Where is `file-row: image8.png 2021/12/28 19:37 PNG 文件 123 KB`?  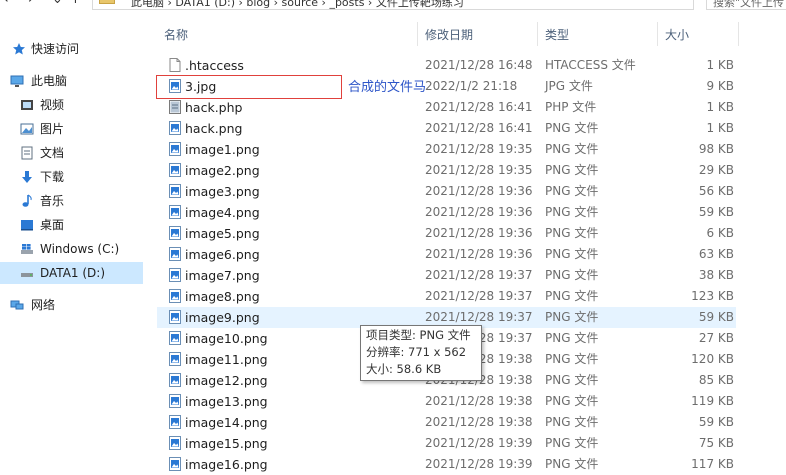
file-row: image8.png 2021/12/28 19:37 PNG 文件 123 KB is located at coordinates (446, 296).